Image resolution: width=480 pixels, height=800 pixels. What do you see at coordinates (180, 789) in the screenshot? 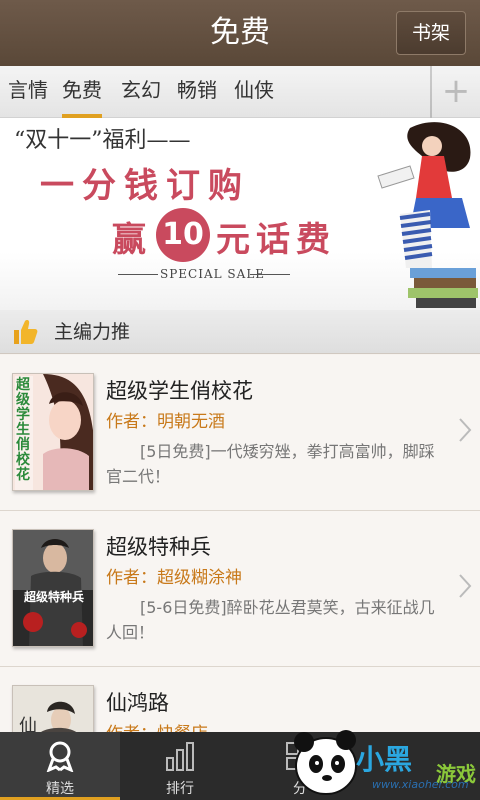
I see `nav-label: 排行` at bounding box center [180, 789].